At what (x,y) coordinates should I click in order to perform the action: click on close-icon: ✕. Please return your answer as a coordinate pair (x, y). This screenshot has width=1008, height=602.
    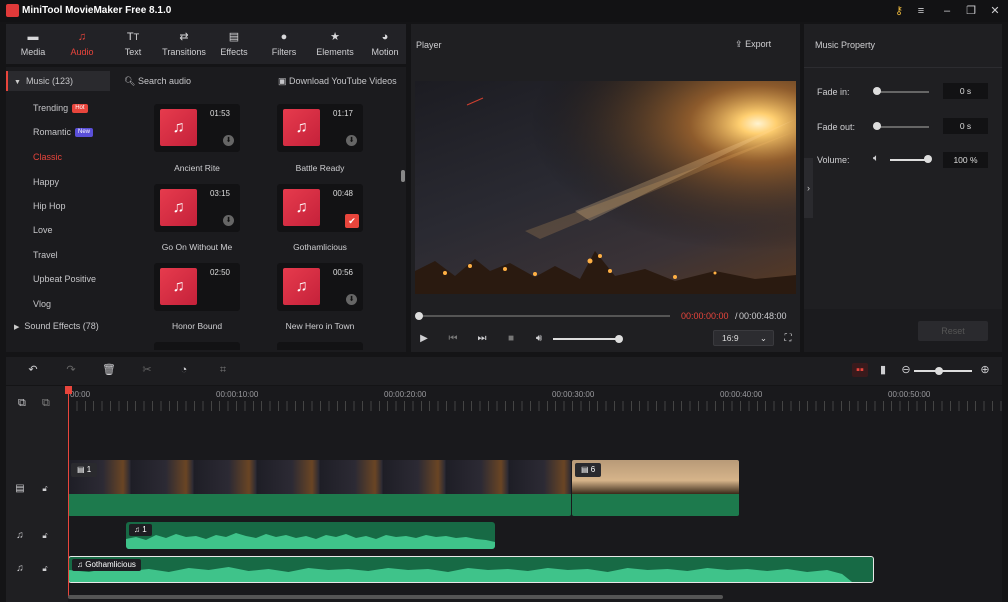
    Looking at the image, I should click on (995, 11).